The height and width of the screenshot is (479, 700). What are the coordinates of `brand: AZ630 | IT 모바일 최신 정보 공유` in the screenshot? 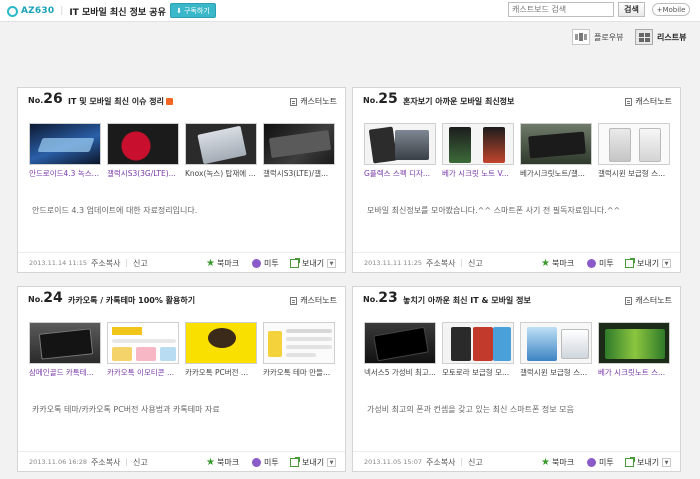 It's located at (86, 11).